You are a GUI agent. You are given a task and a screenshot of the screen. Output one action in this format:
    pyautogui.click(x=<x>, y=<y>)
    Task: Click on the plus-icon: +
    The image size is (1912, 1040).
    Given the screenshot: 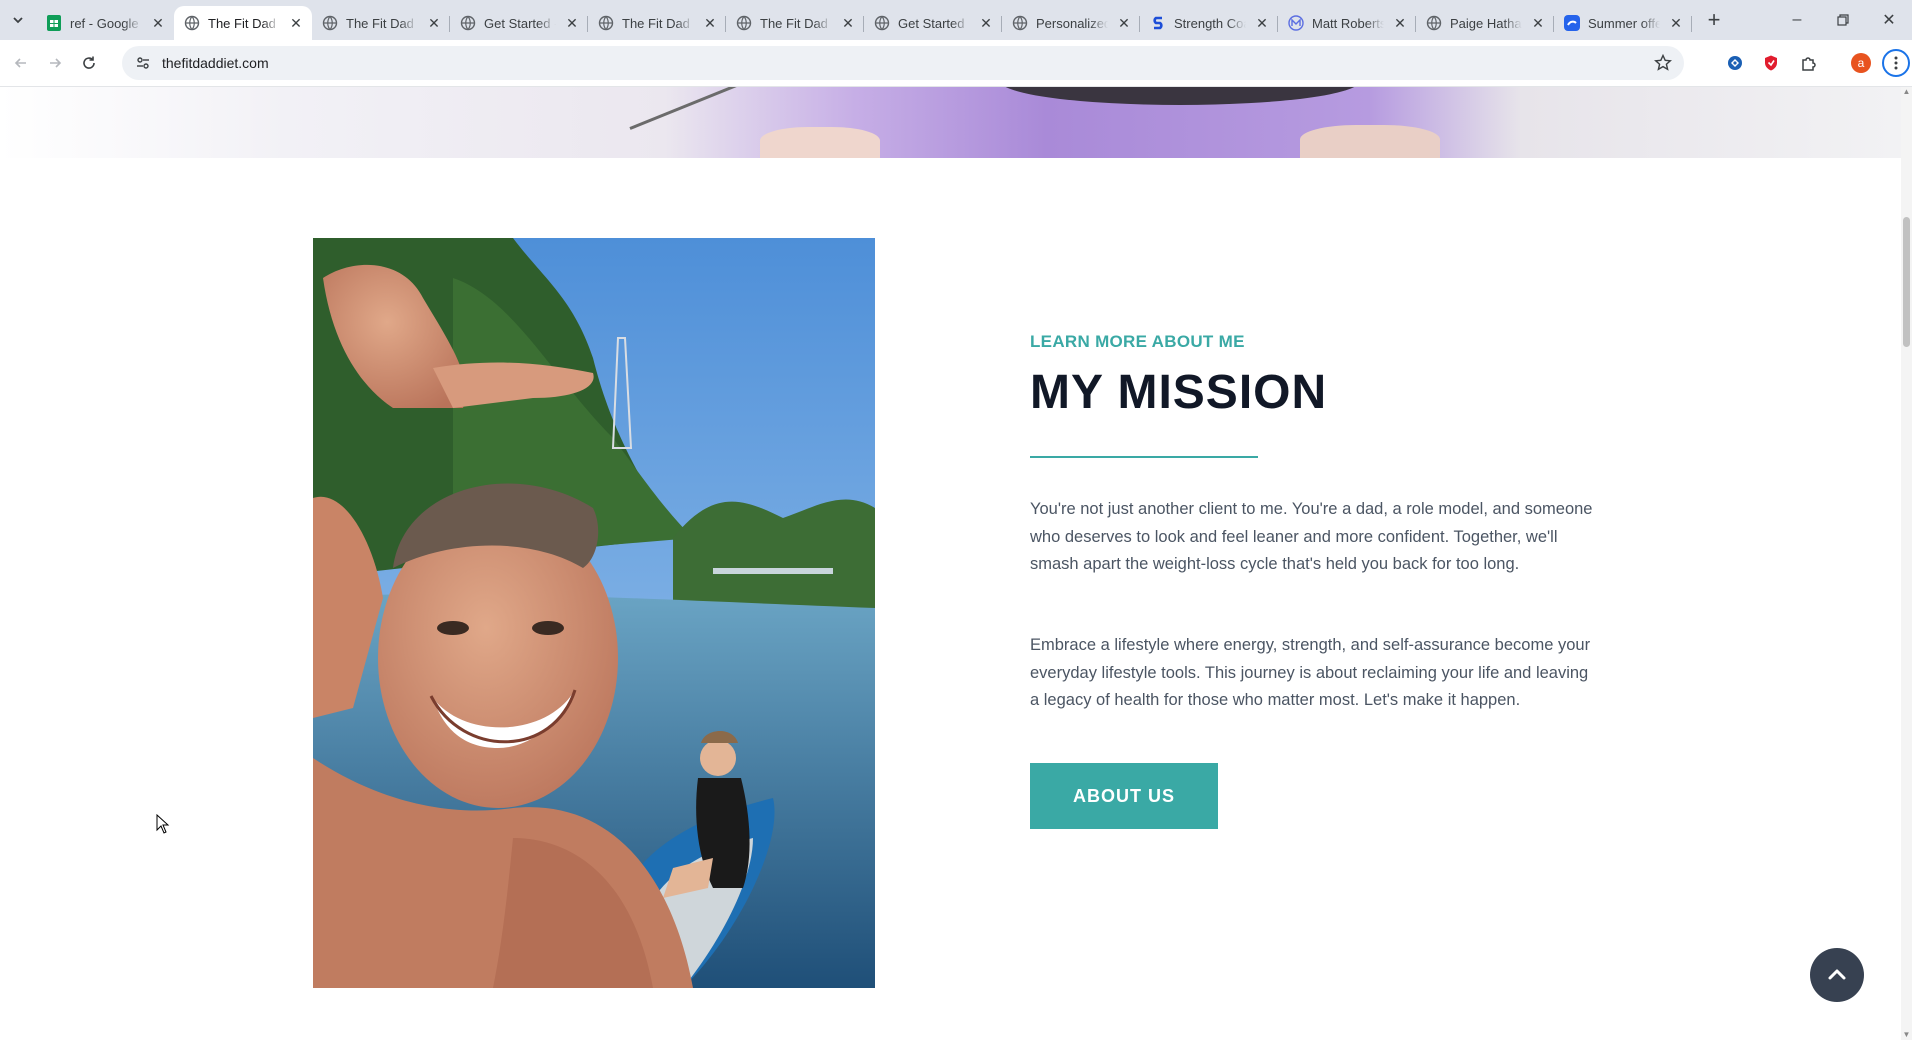 What is the action you would take?
    pyautogui.click(x=1714, y=19)
    